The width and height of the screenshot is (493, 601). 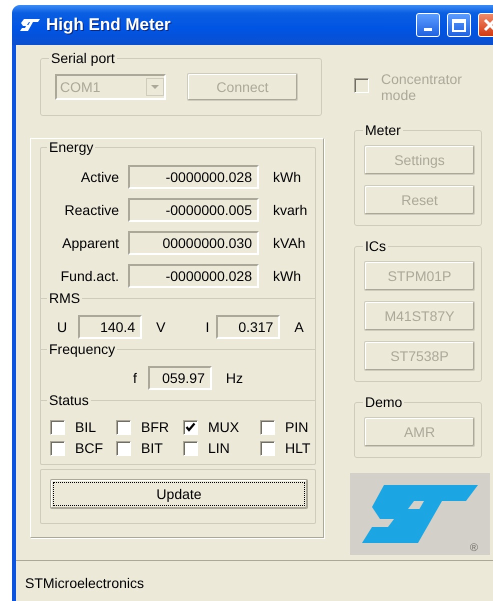 What do you see at coordinates (62, 327) in the screenshot?
I see `field-label: U` at bounding box center [62, 327].